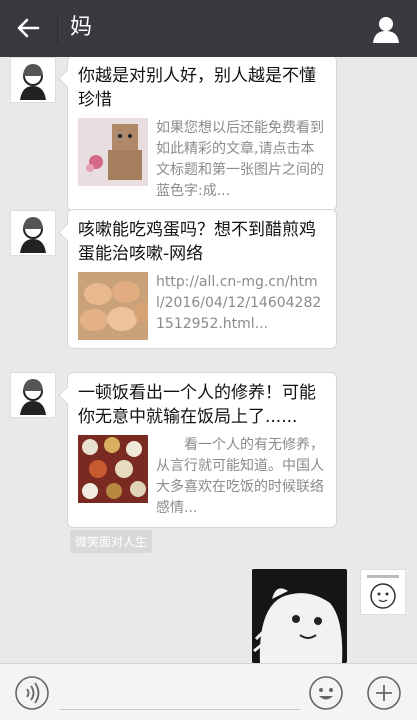 The image size is (417, 720). I want to click on smiley-icon, so click(326, 693).